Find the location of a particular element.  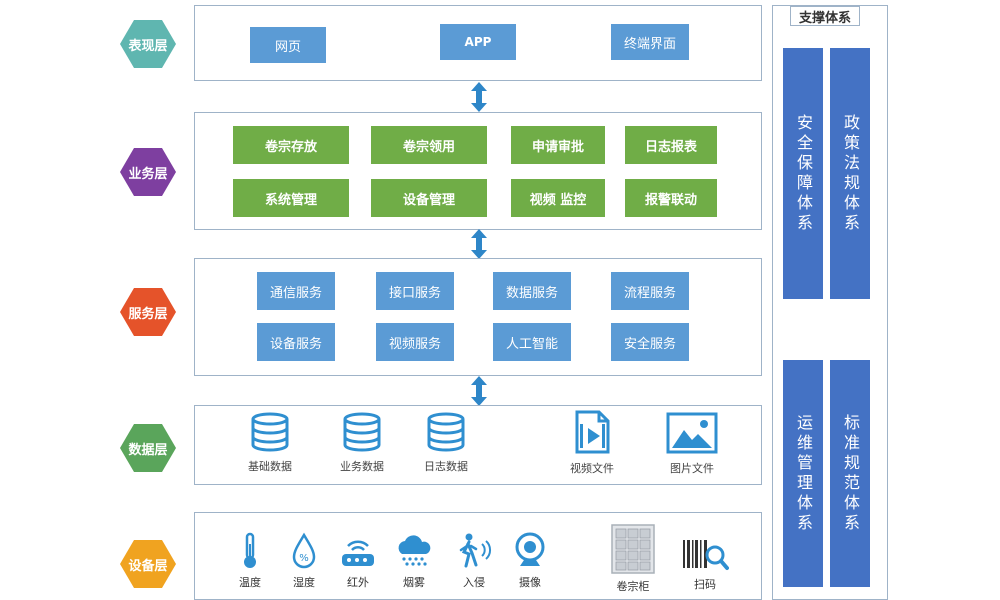

support-block-operations: 运维管理体系 is located at coordinates (803, 473).